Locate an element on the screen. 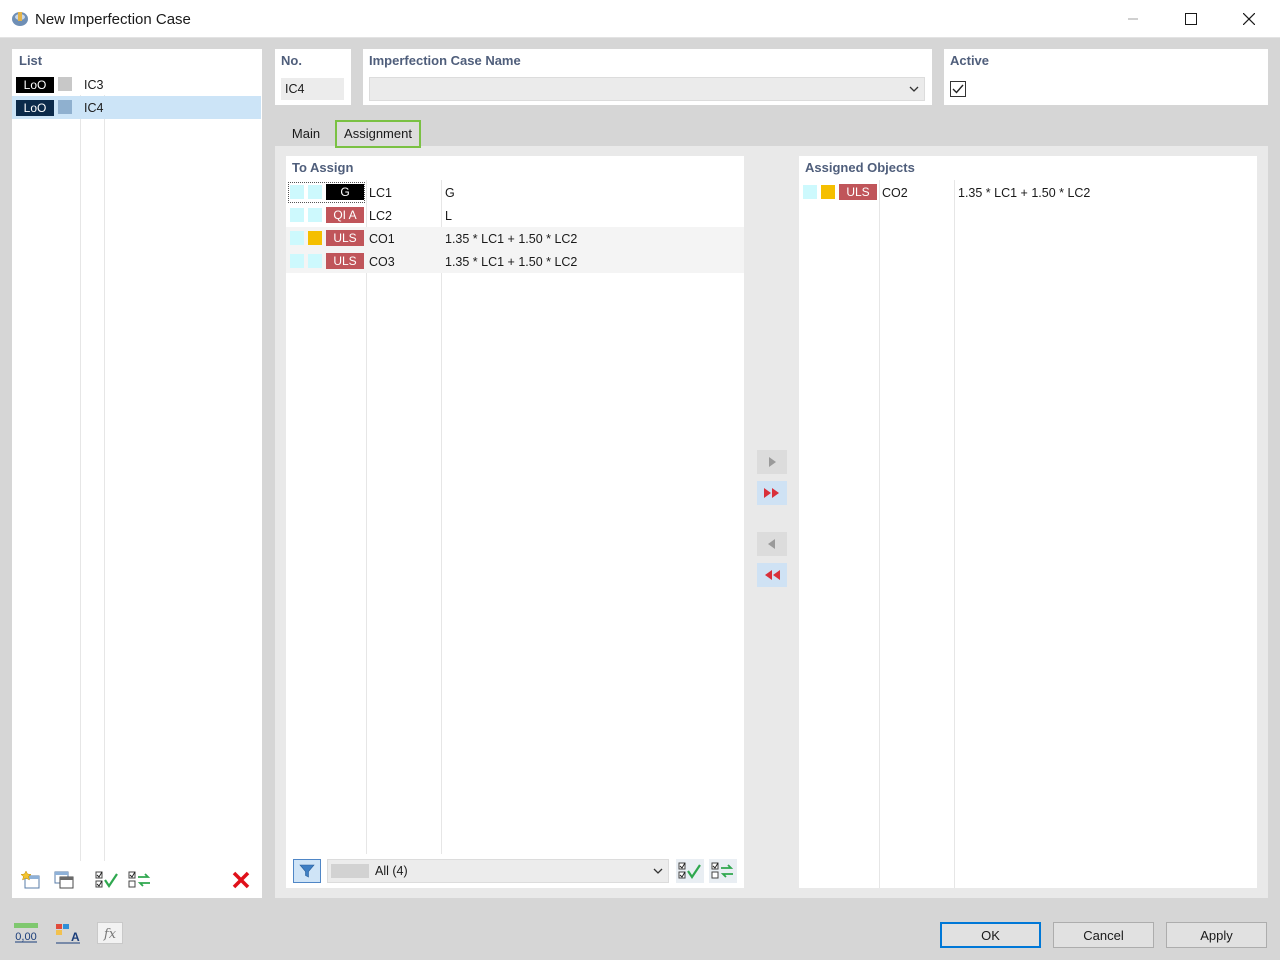 Image resolution: width=1280 pixels, height=960 pixels. list-item-name: IC4 is located at coordinates (94, 108).